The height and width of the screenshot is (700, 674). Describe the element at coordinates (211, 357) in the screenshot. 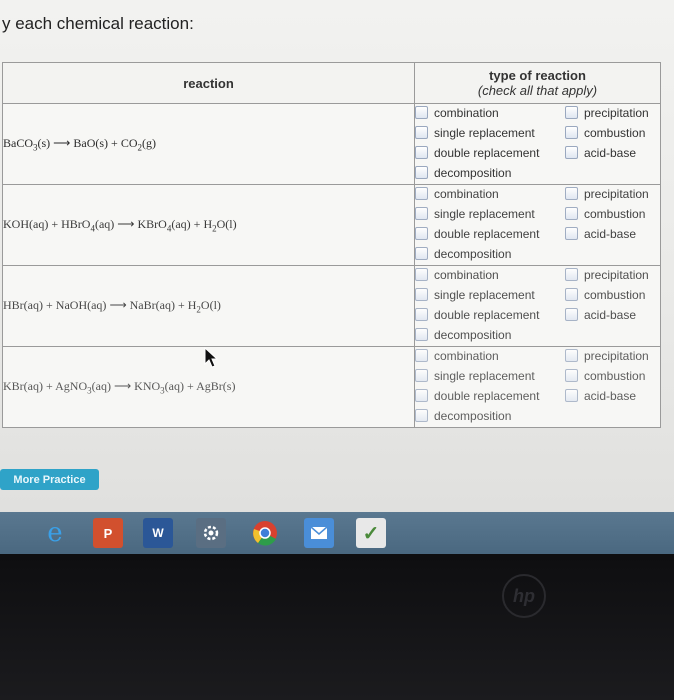

I see `mouse-cursor-icon` at that location.